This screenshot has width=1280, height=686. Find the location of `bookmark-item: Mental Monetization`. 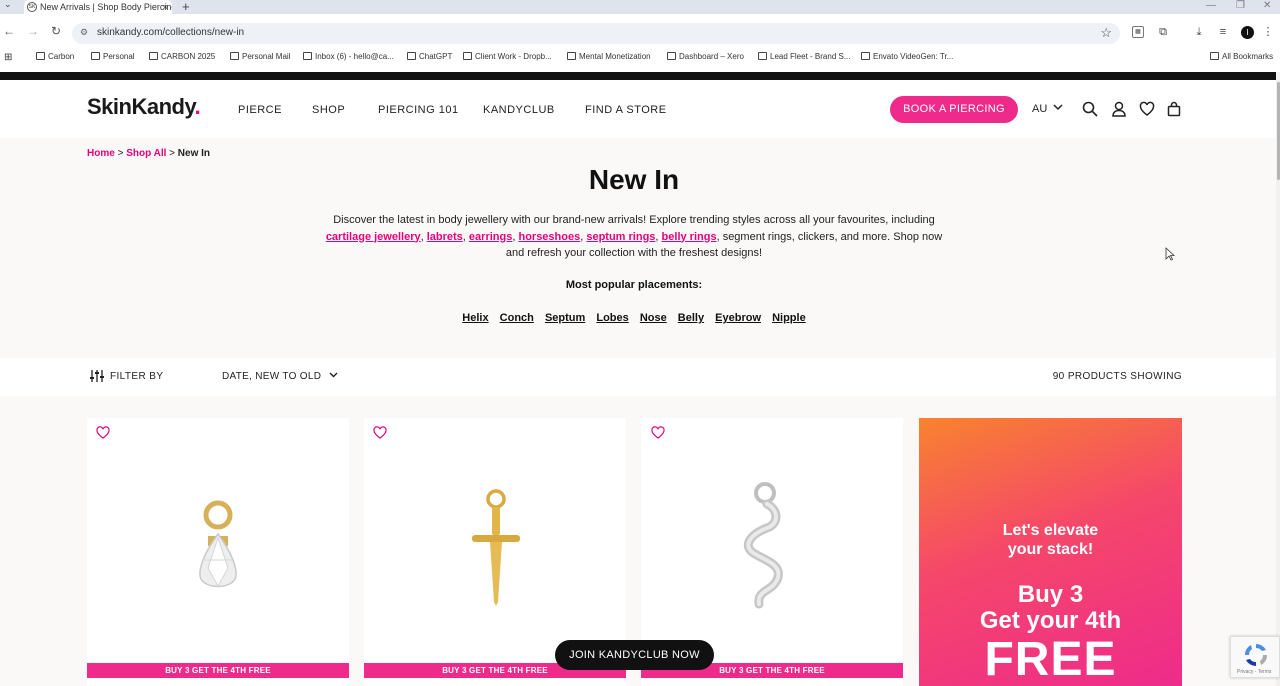

bookmark-item: Mental Monetization is located at coordinates (609, 56).